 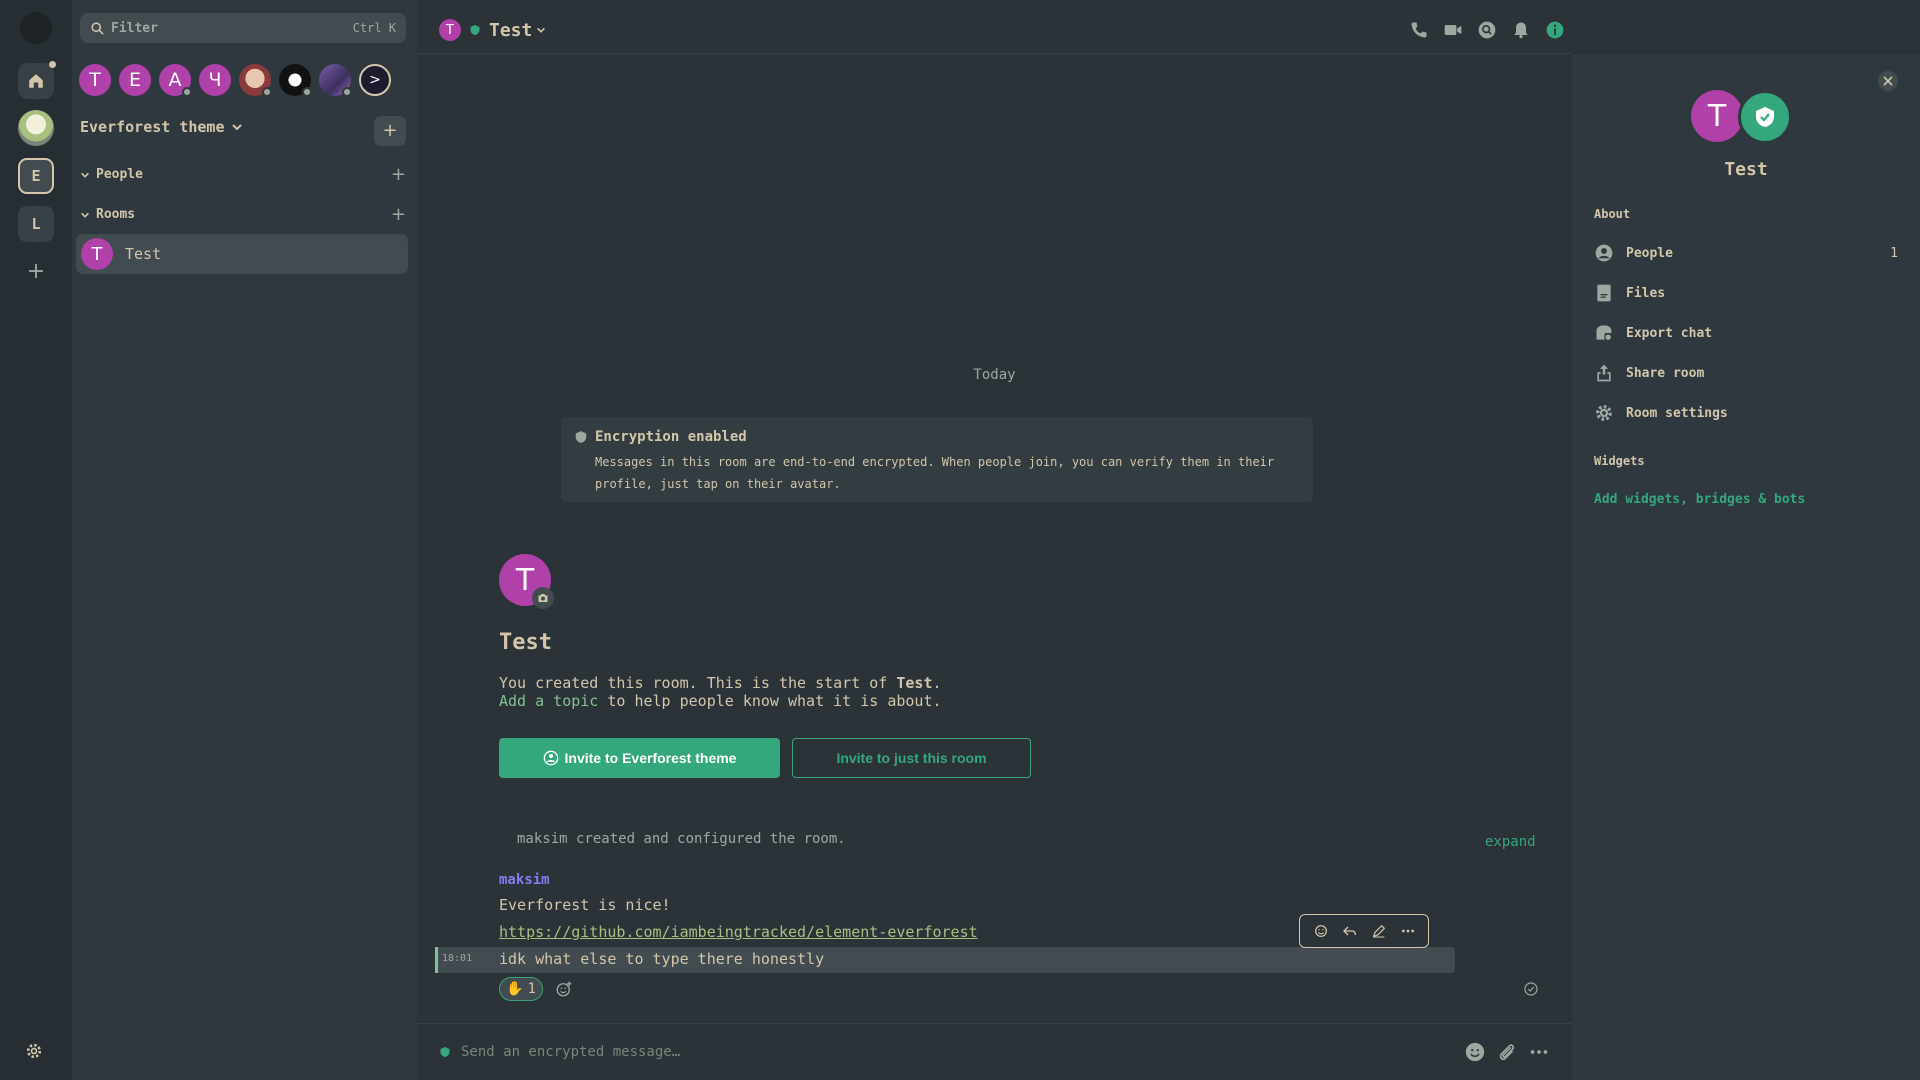 I want to click on close-panel-button, so click(x=1888, y=81).